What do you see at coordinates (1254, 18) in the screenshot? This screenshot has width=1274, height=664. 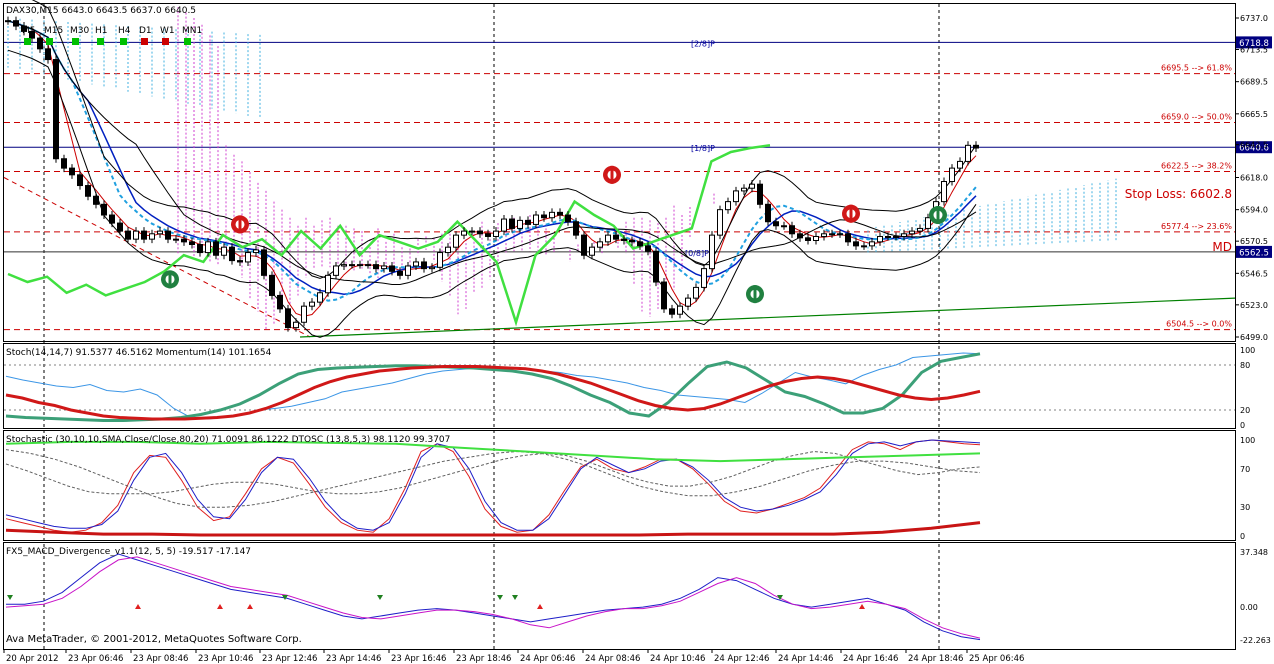 I see `y-tick-label: 6737.0` at bounding box center [1254, 18].